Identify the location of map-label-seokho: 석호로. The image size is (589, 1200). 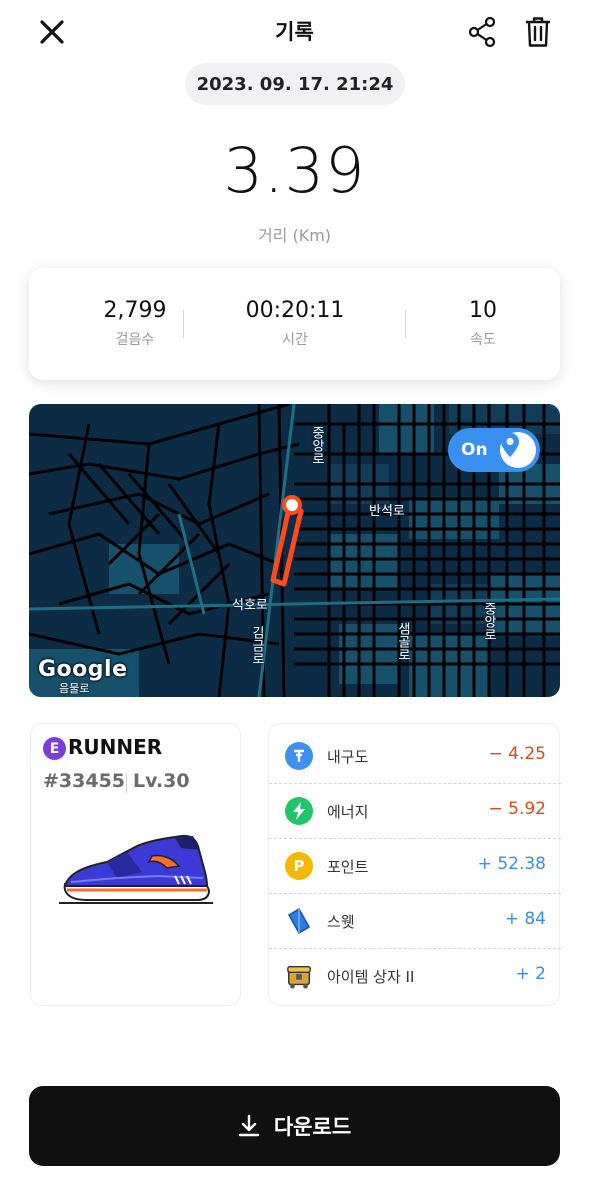
(250, 605).